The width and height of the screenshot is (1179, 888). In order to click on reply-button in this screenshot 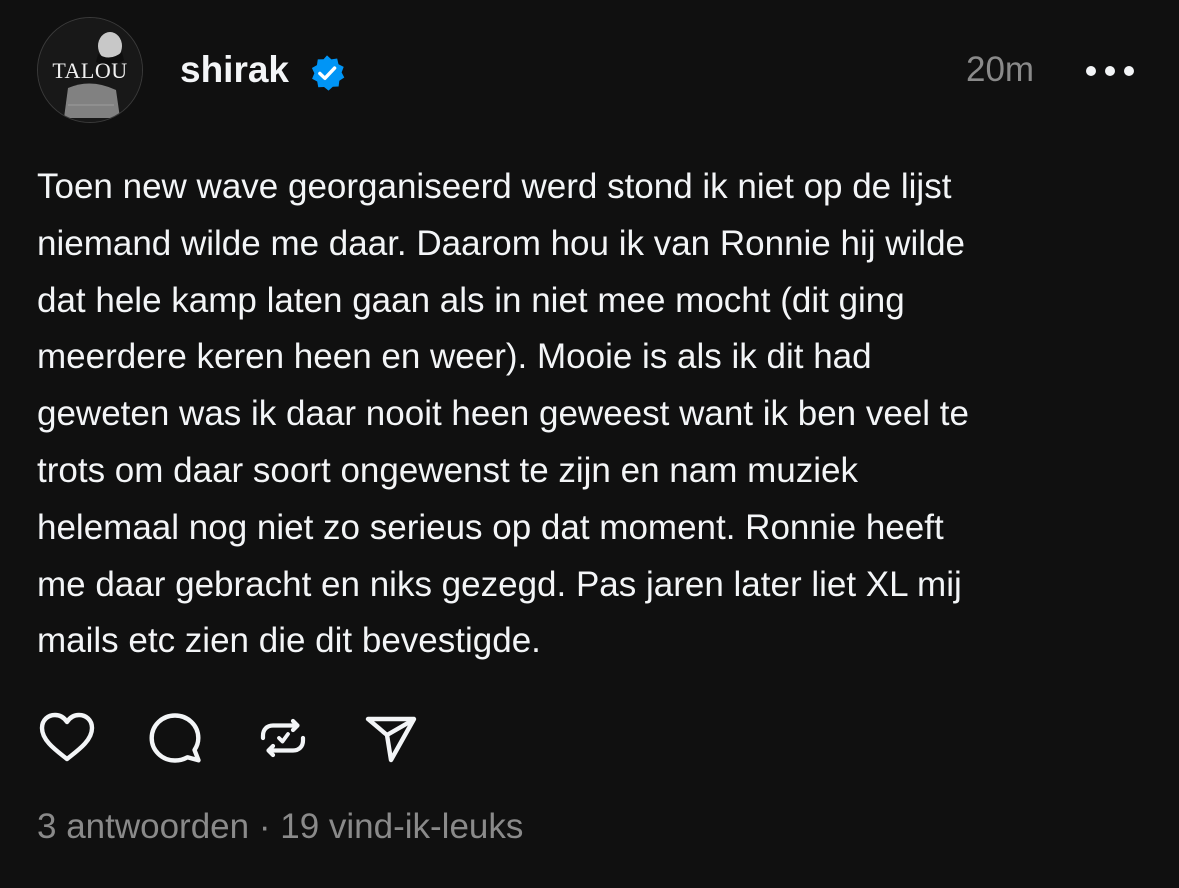, I will do `click(175, 738)`.